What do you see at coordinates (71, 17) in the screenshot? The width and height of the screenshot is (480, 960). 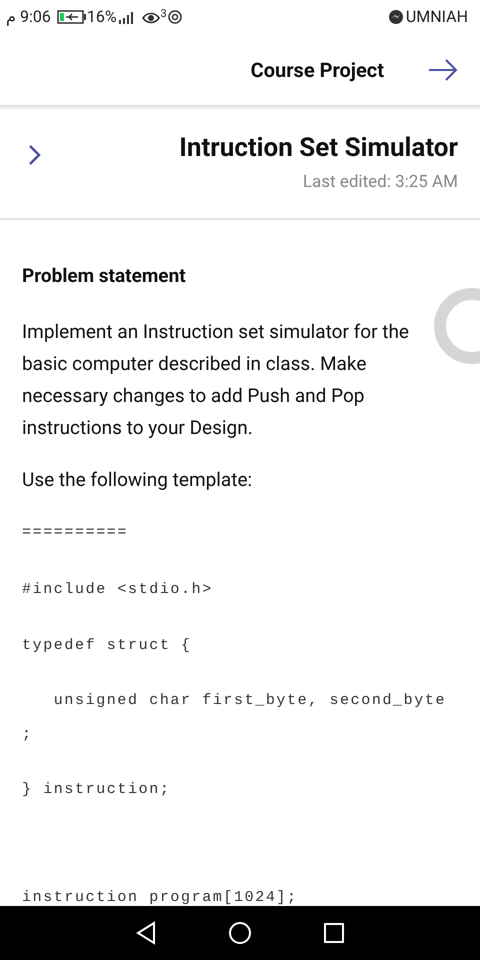 I see `battery-icon` at bounding box center [71, 17].